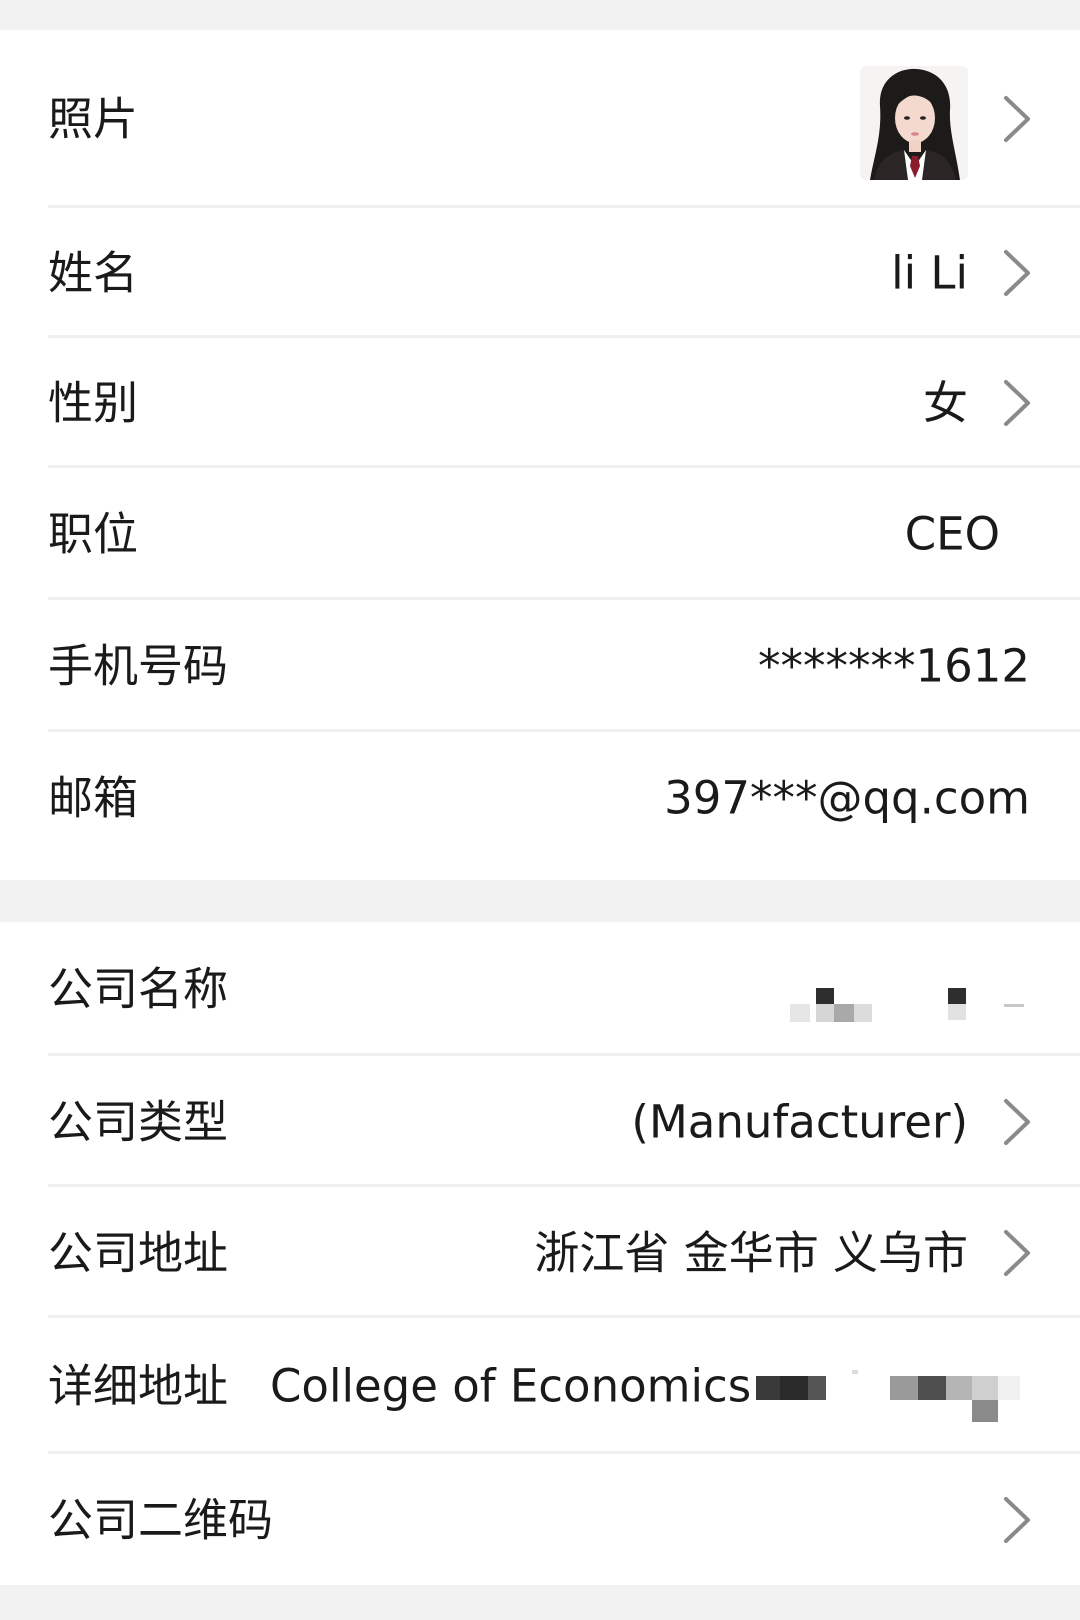 Image resolution: width=1080 pixels, height=1620 pixels. I want to click on company-type-label: 公司类型, so click(138, 1121).